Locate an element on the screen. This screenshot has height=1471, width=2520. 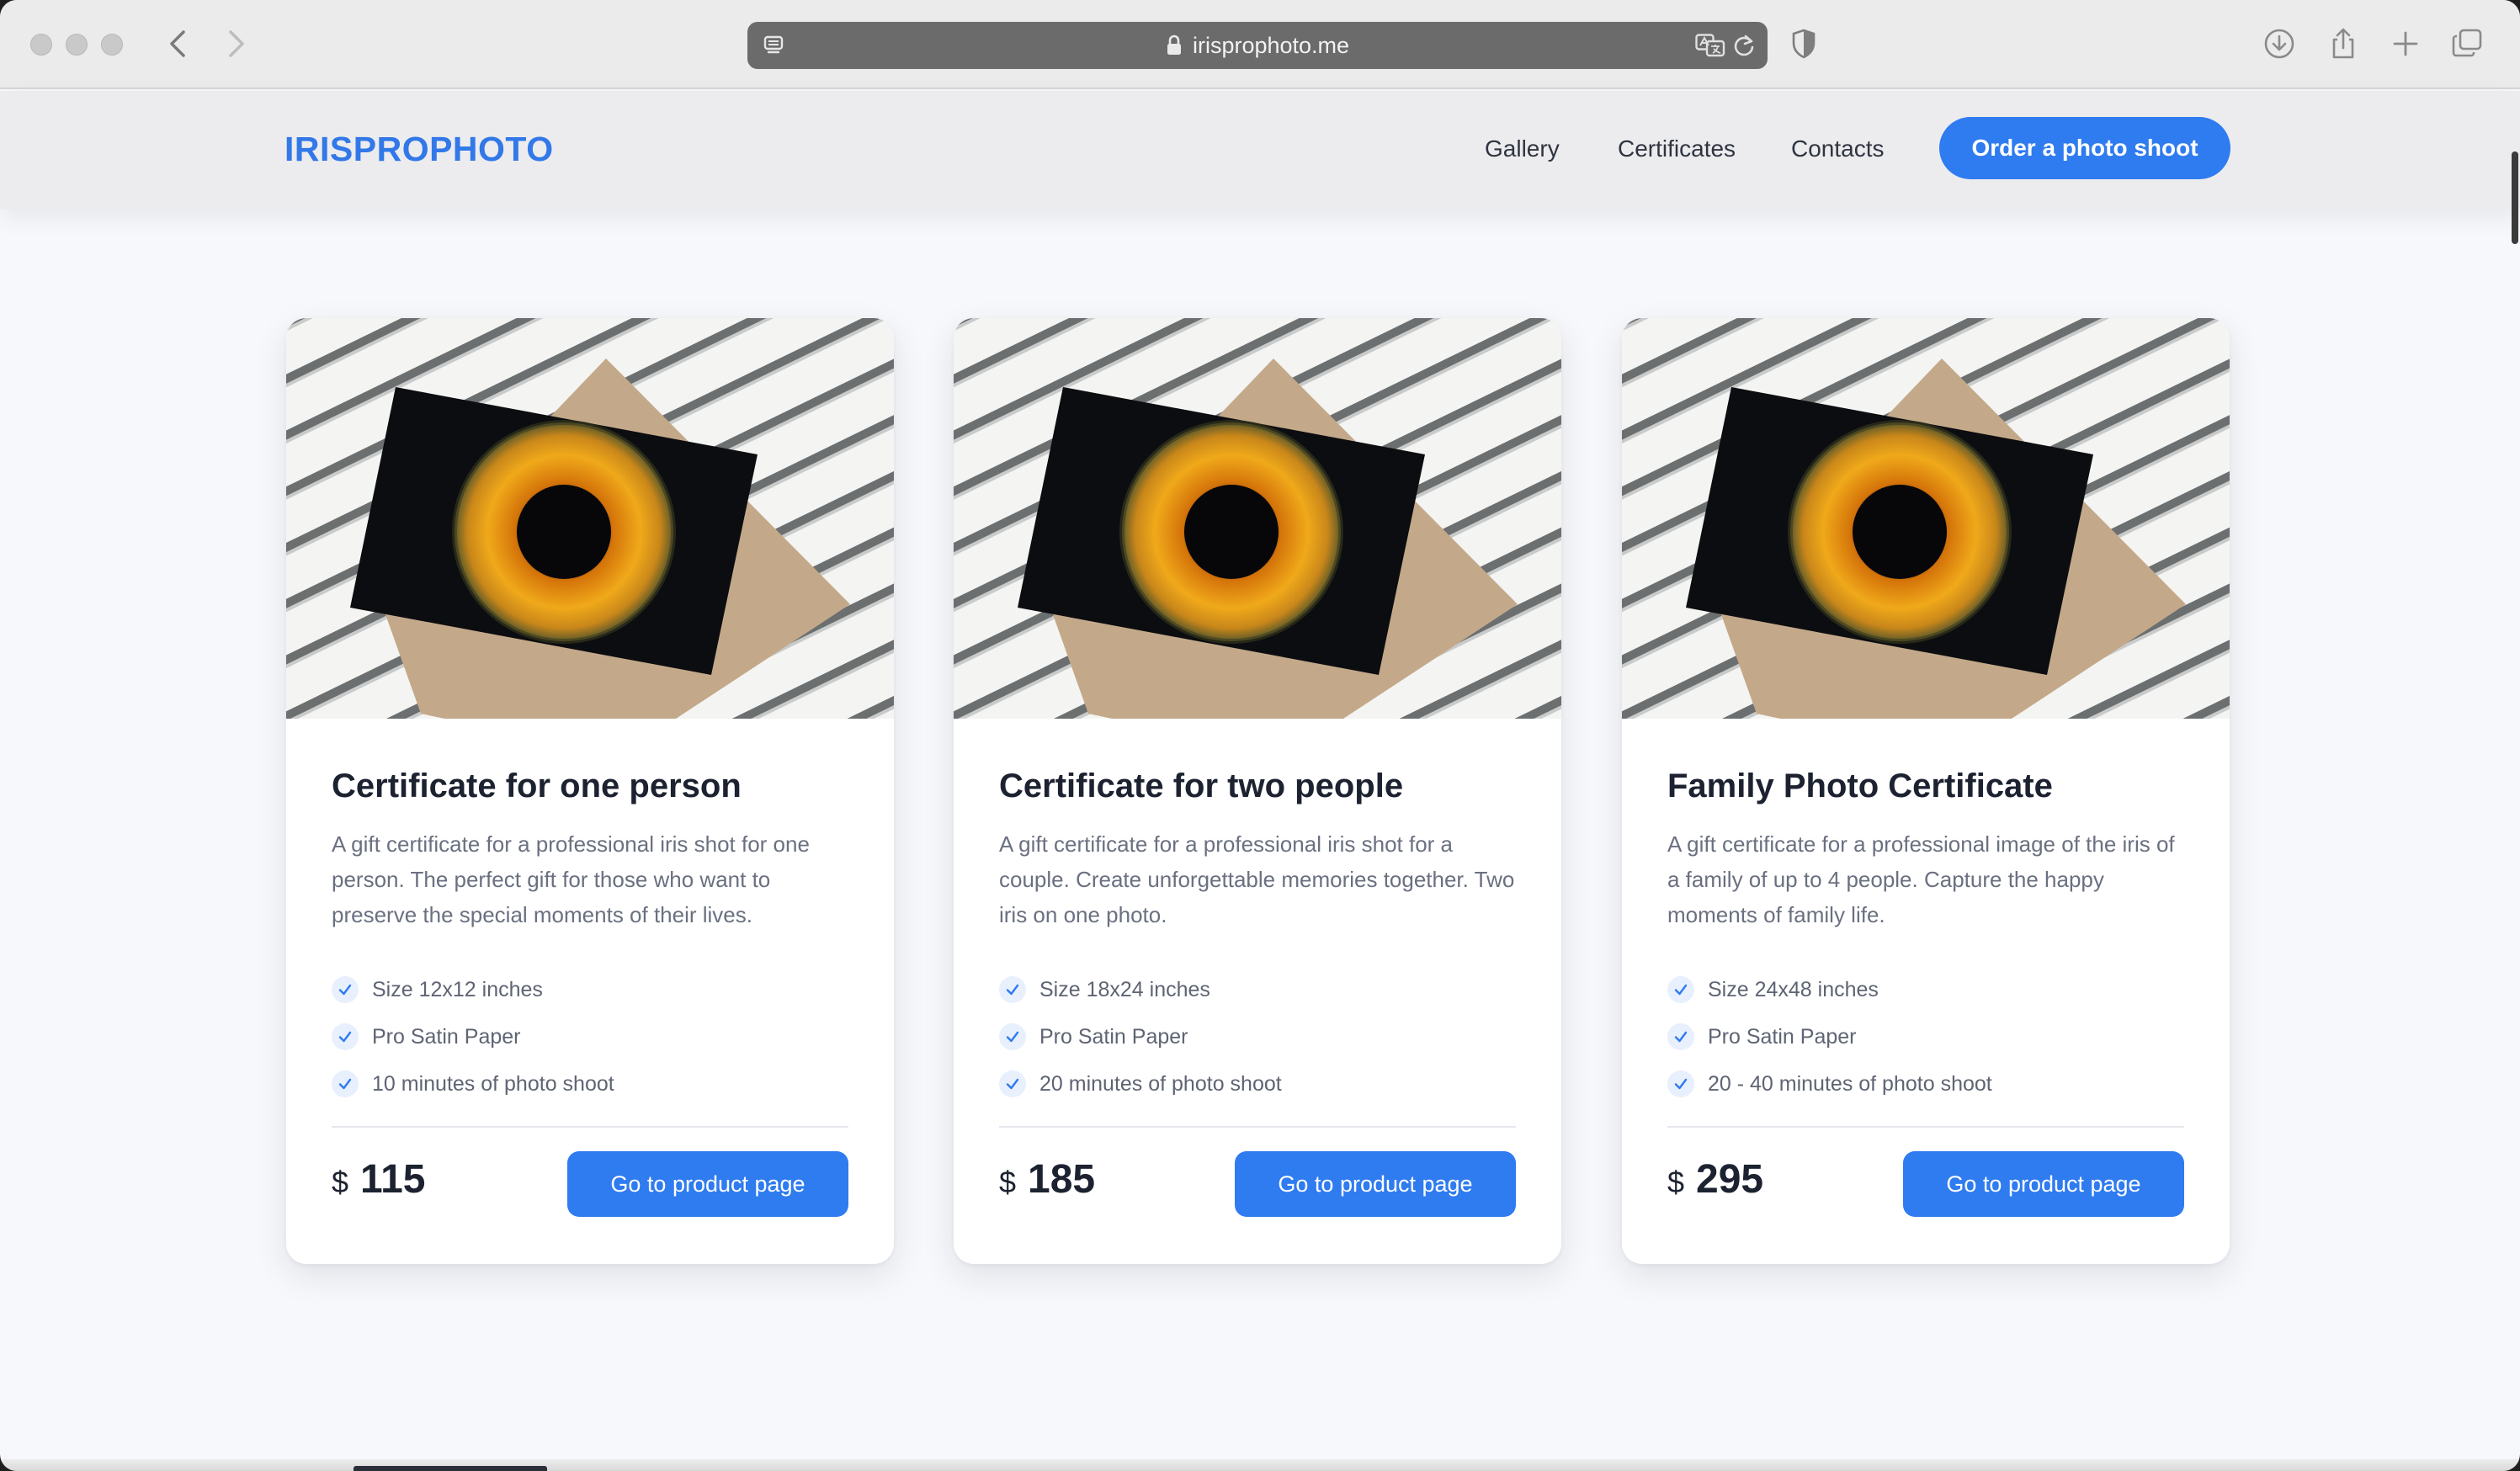
chevron-left-icon is located at coordinates (177, 43).